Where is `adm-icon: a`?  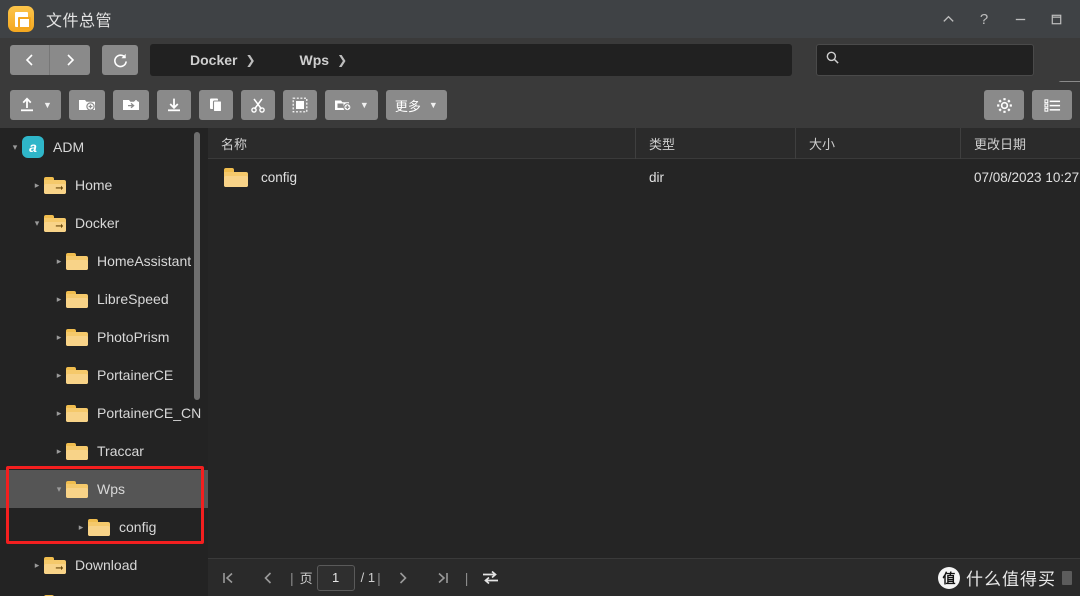 adm-icon: a is located at coordinates (33, 147).